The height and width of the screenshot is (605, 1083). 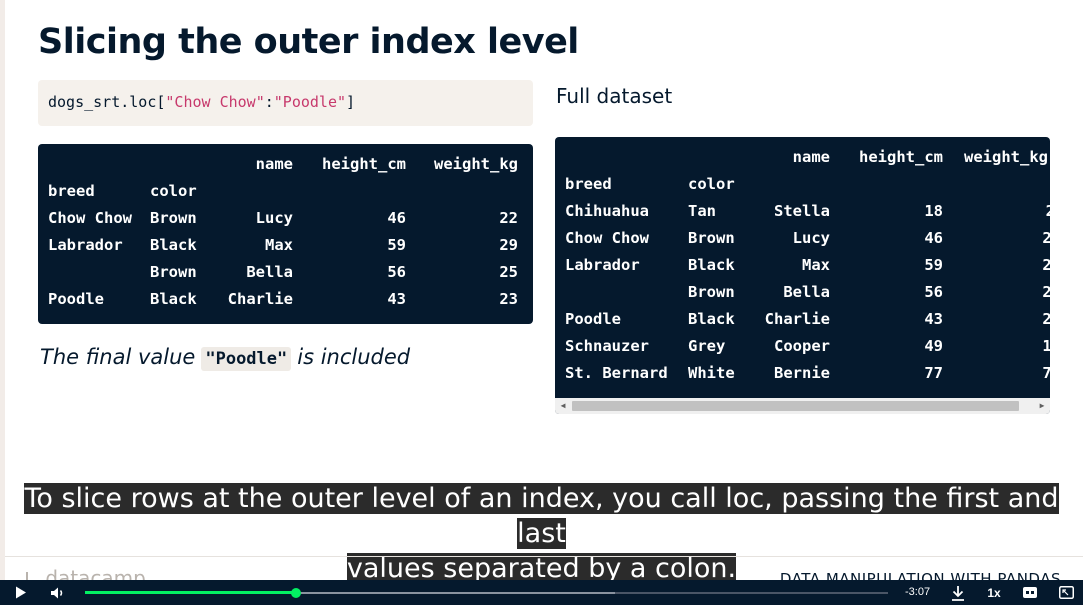 What do you see at coordinates (802, 346) in the screenshot?
I see `cell-name: Cooper` at bounding box center [802, 346].